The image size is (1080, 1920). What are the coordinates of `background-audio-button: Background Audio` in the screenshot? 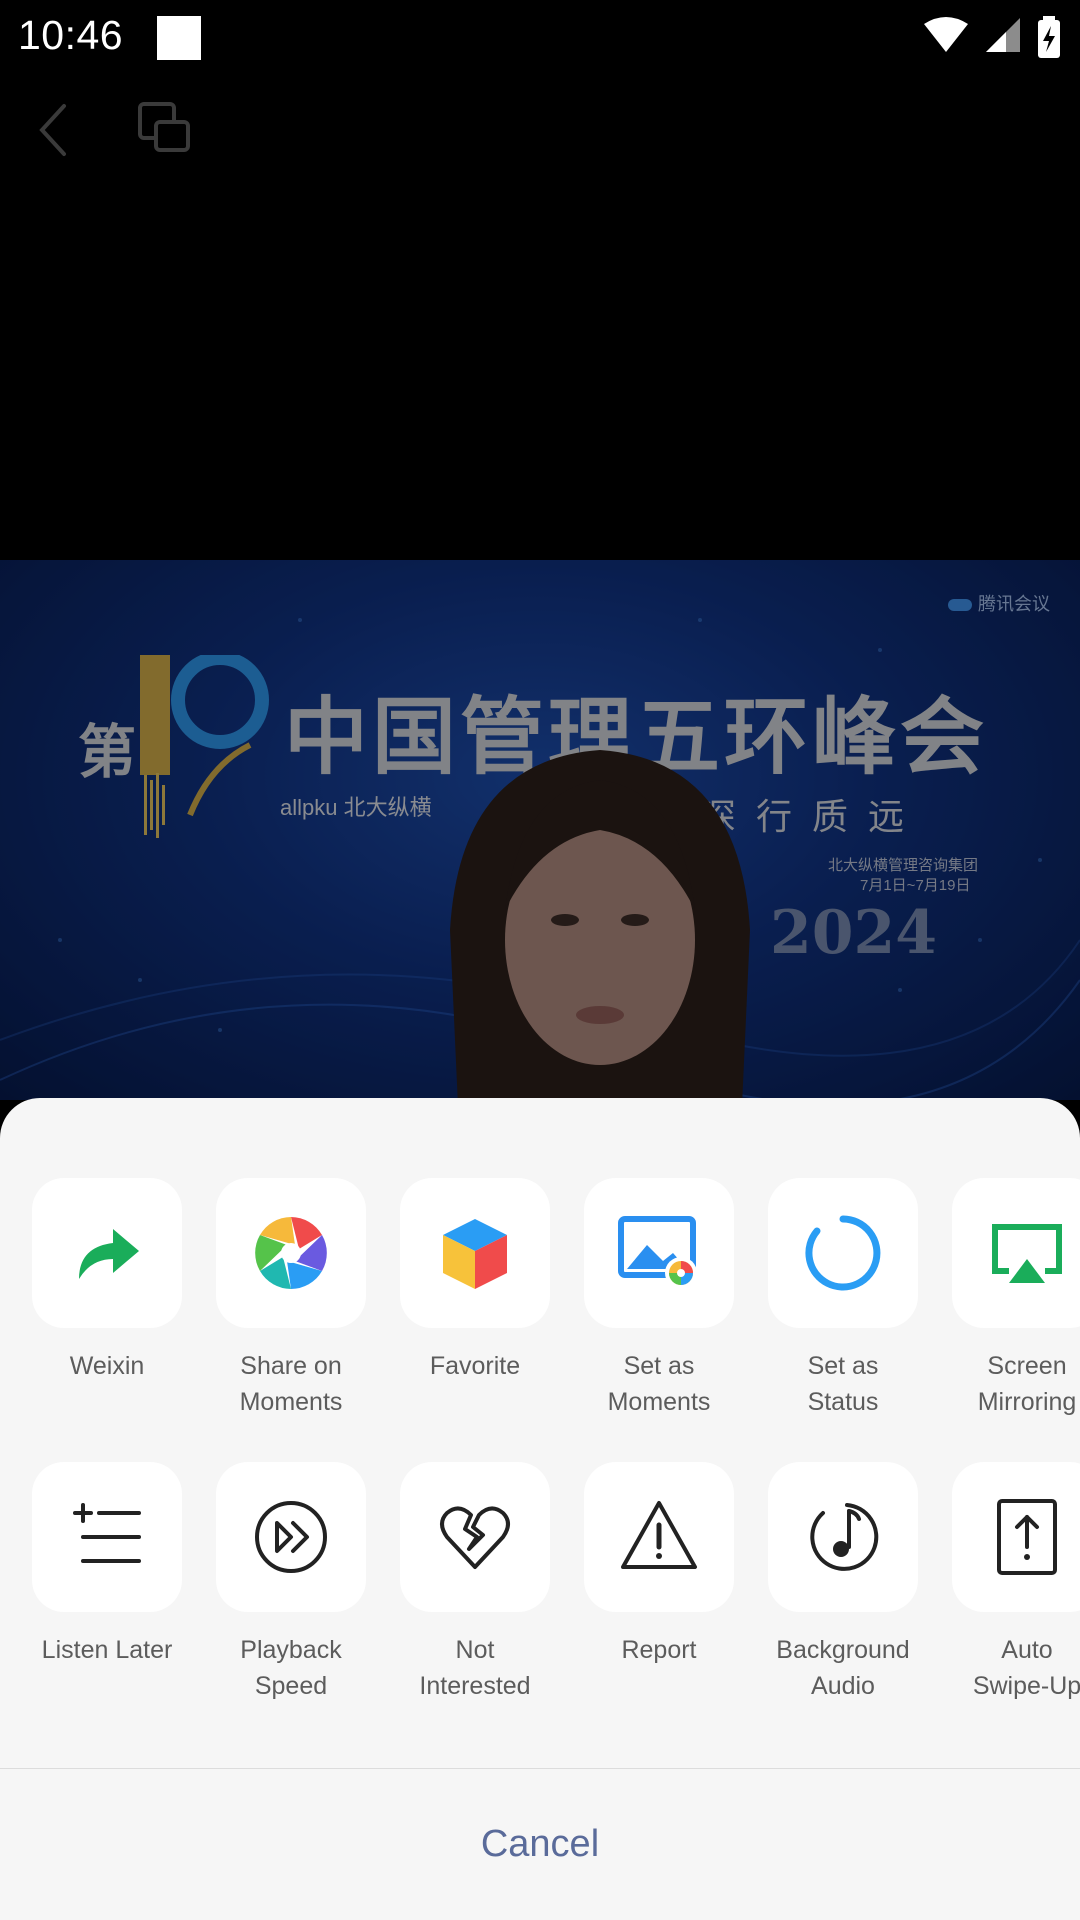 It's located at (843, 1583).